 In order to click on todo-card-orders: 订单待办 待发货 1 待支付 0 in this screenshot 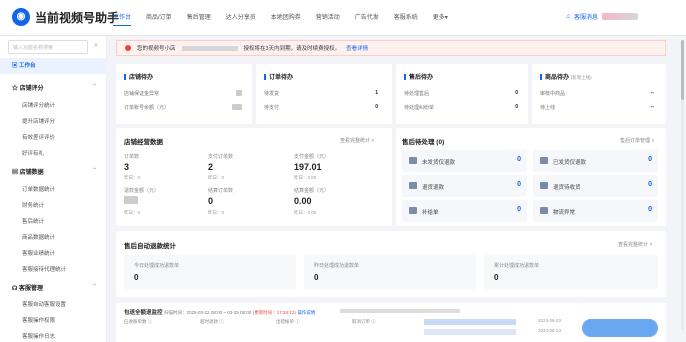, I will do `click(324, 94)`.